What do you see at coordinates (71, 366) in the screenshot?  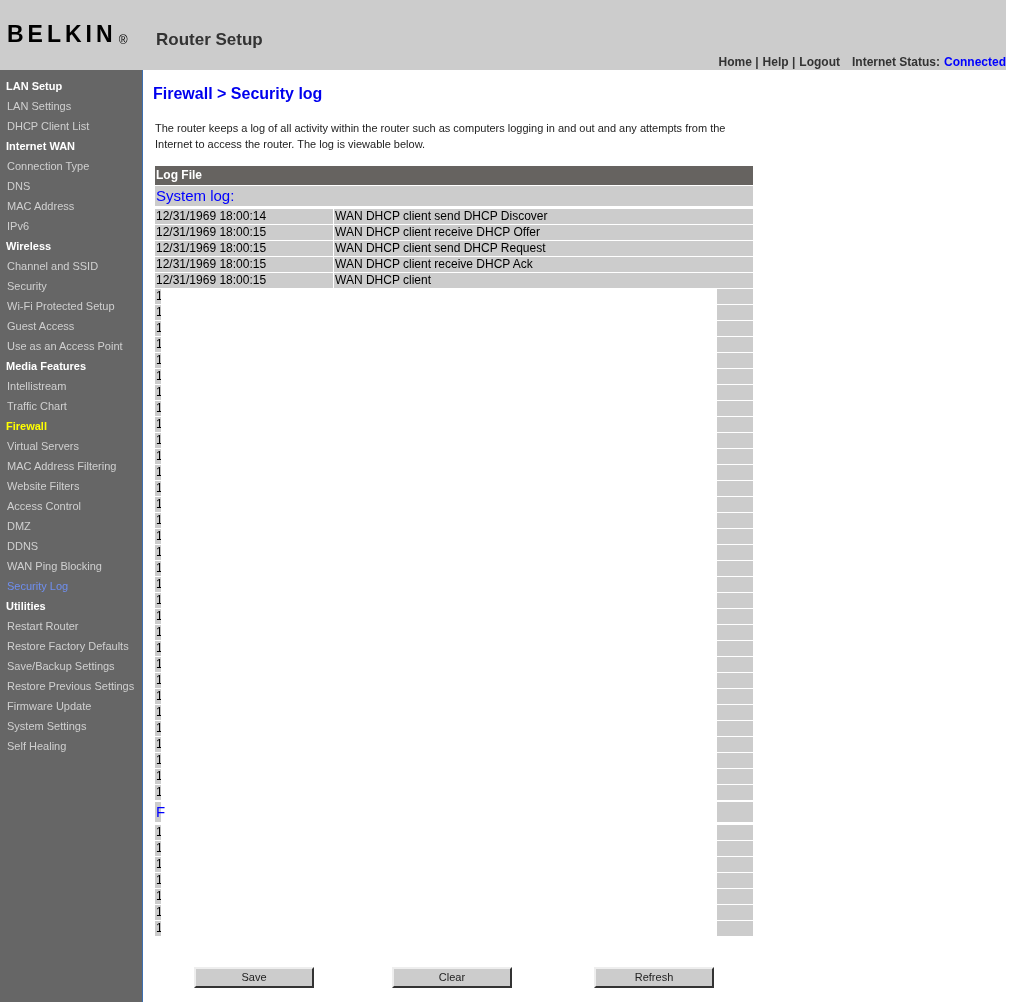 I see `sidebar-heading: Media Features` at bounding box center [71, 366].